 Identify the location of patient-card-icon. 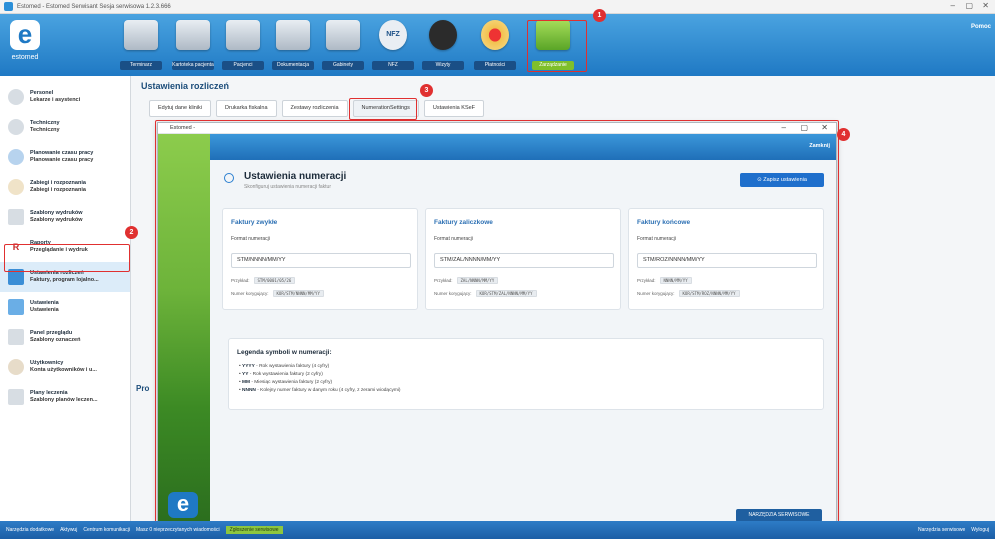
(193, 35).